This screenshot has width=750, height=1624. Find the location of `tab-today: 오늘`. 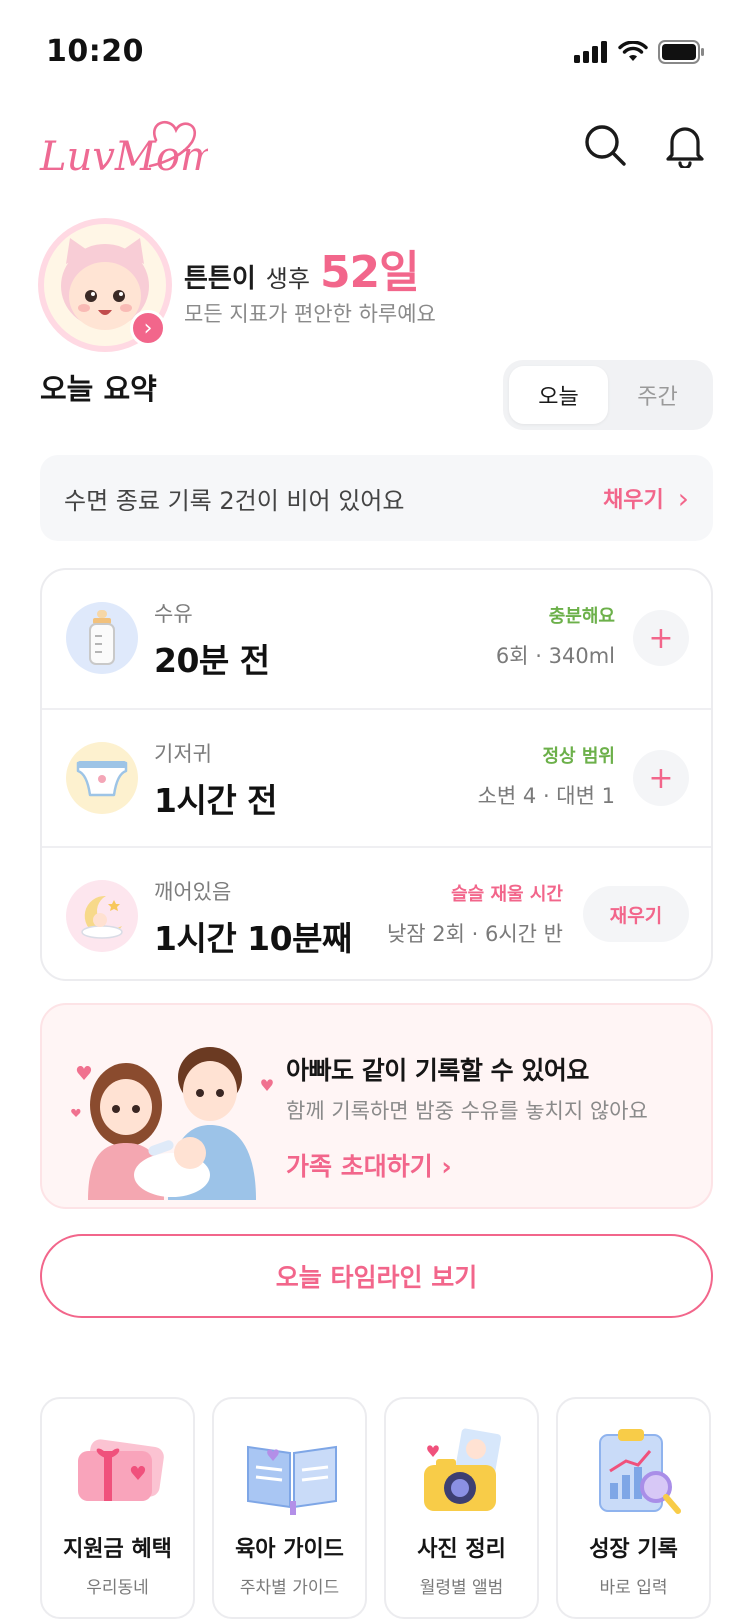

tab-today: 오늘 is located at coordinates (558, 395).